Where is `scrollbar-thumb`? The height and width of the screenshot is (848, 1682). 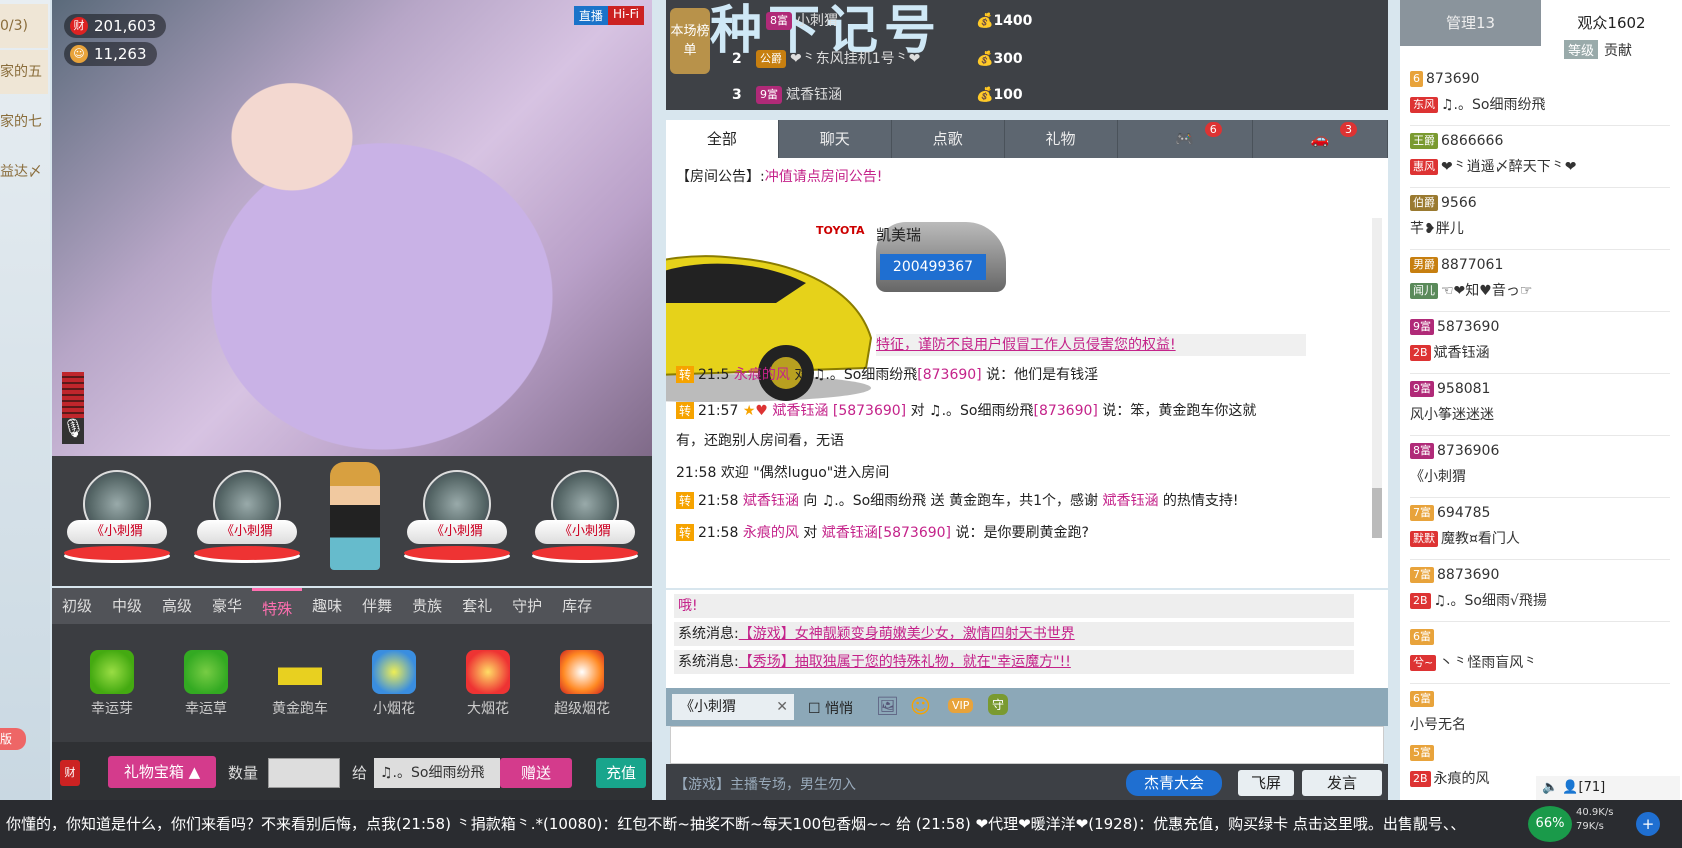 scrollbar-thumb is located at coordinates (1377, 513).